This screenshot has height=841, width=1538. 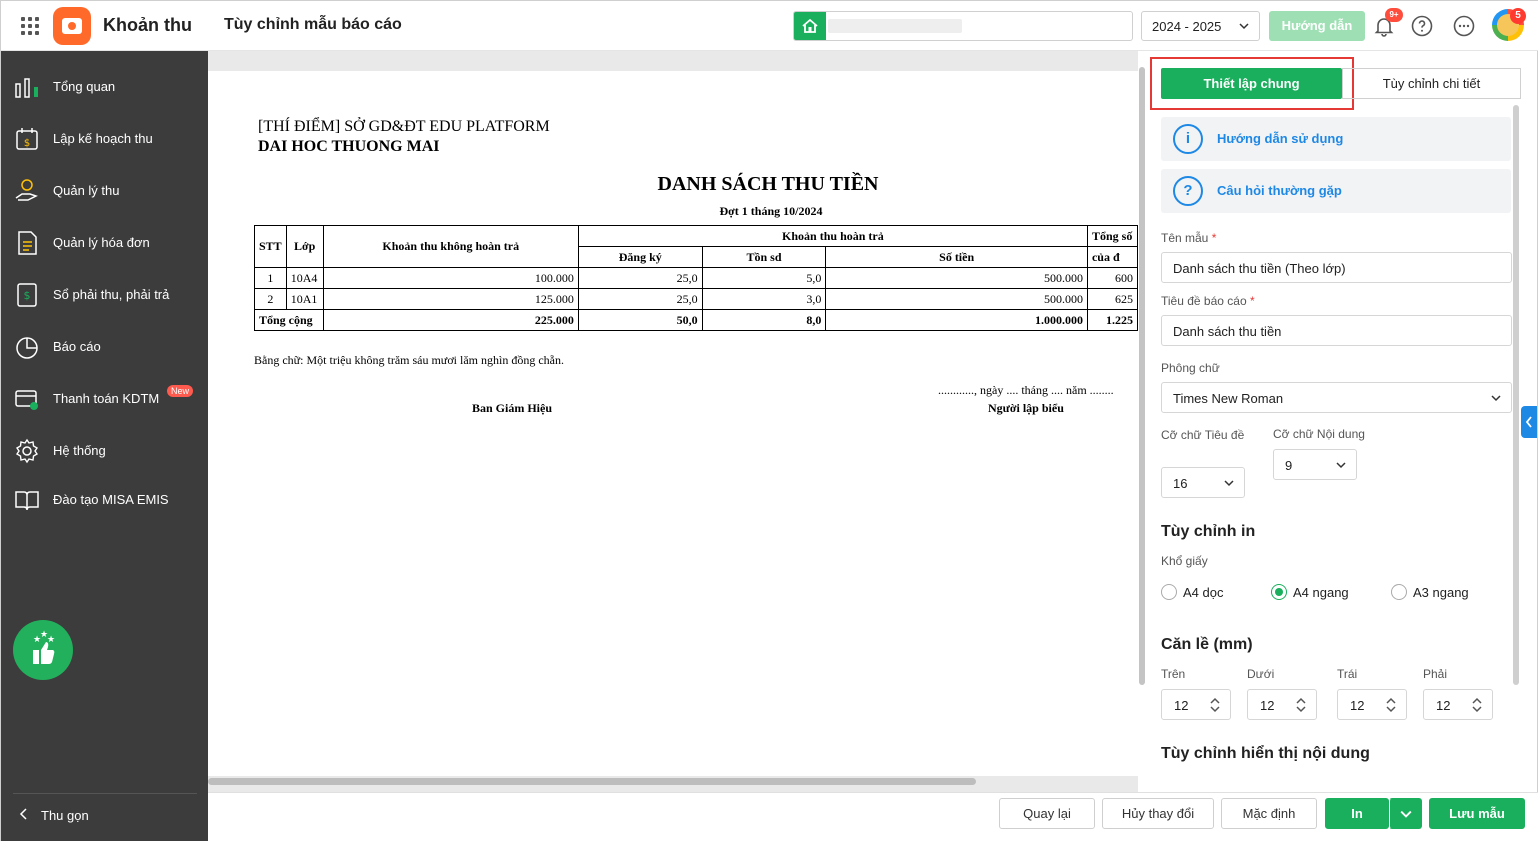 I want to click on discard-changes-button: Hủy thay đổi, so click(x=1158, y=813).